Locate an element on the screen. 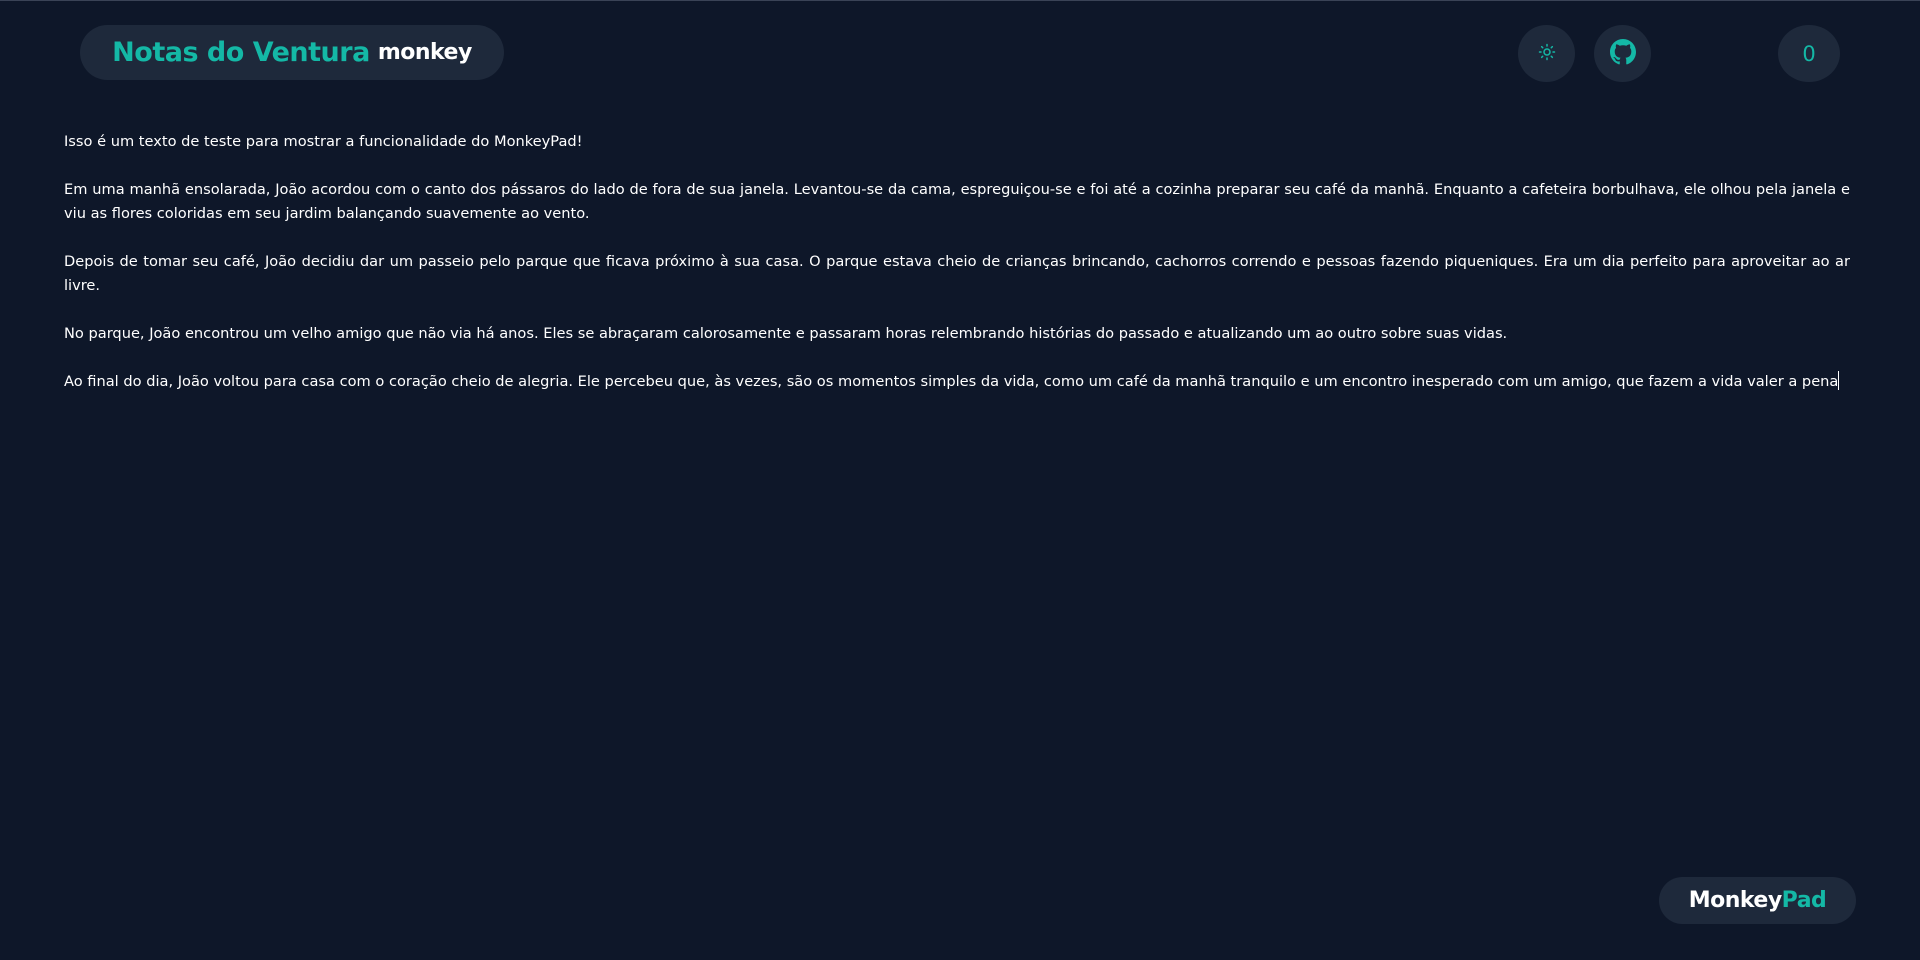 This screenshot has width=1920, height=960. counter-value: 0 is located at coordinates (1809, 53).